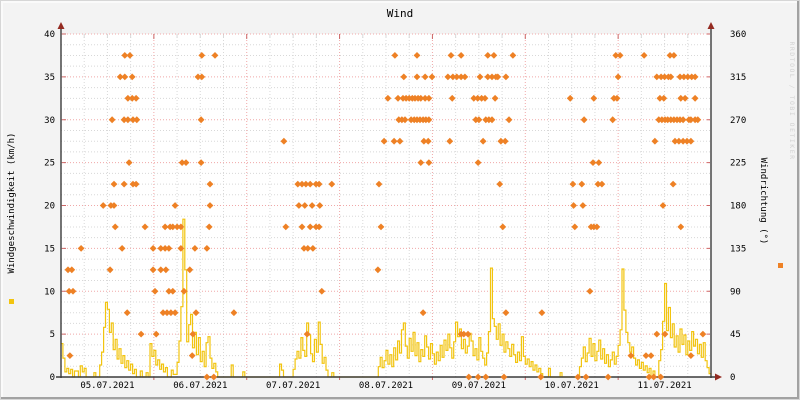 The height and width of the screenshot is (400, 800). I want to click on right-tick-label: 270, so click(738, 121).